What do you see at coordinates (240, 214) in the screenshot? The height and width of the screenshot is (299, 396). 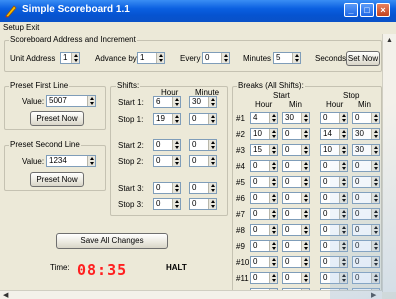 I see `break-row-label: #7` at bounding box center [240, 214].